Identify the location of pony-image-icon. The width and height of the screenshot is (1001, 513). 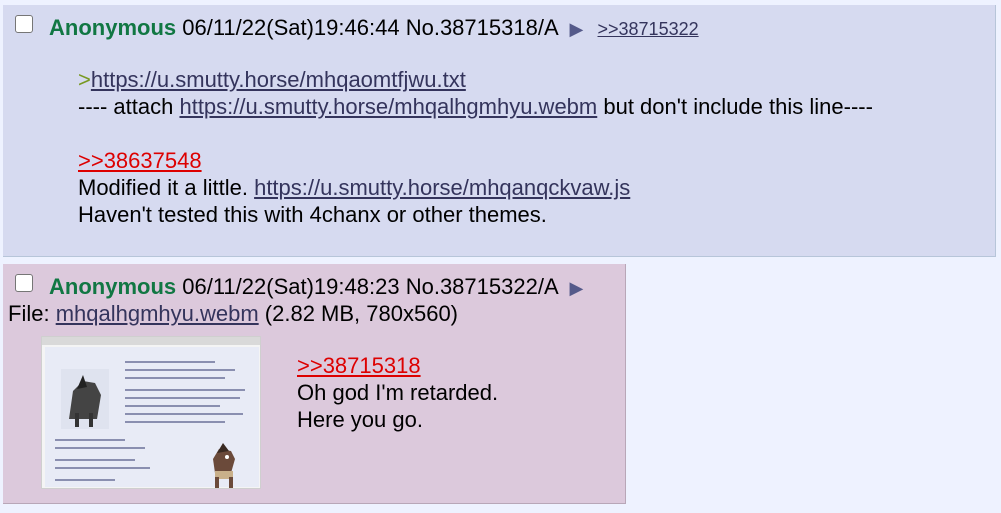
(85, 399).